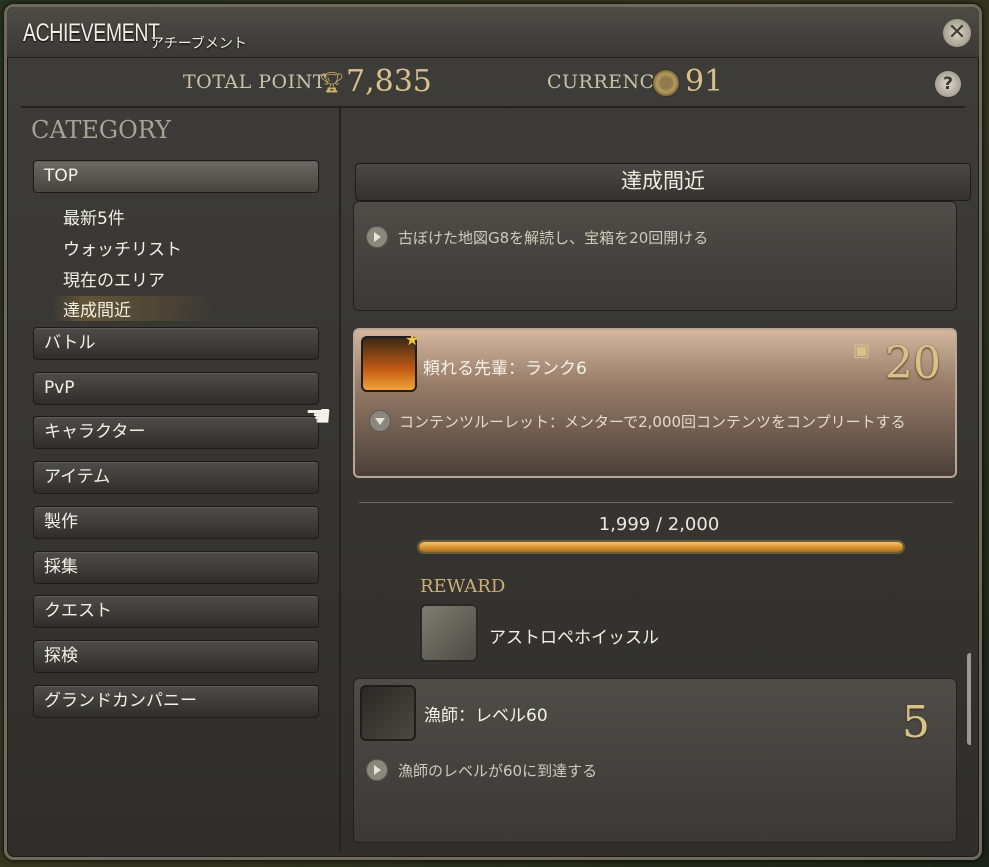 Image resolution: width=989 pixels, height=867 pixels. What do you see at coordinates (957, 33) in the screenshot?
I see `close-icon: ✕` at bounding box center [957, 33].